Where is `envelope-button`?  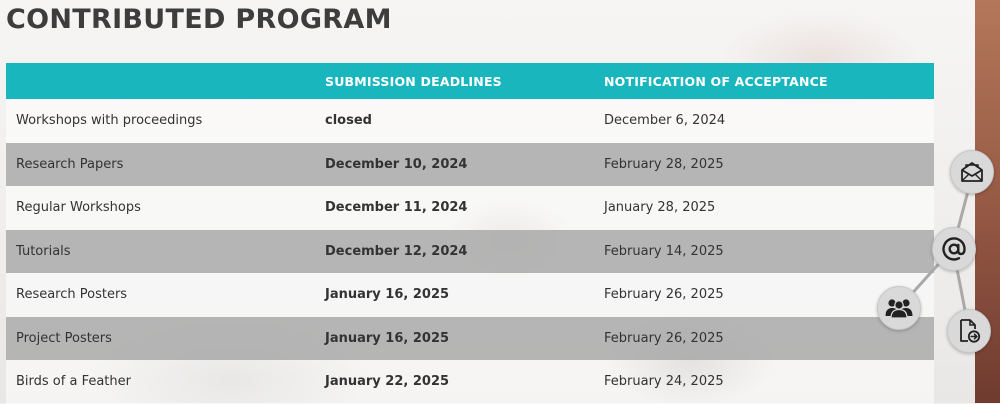 envelope-button is located at coordinates (972, 172).